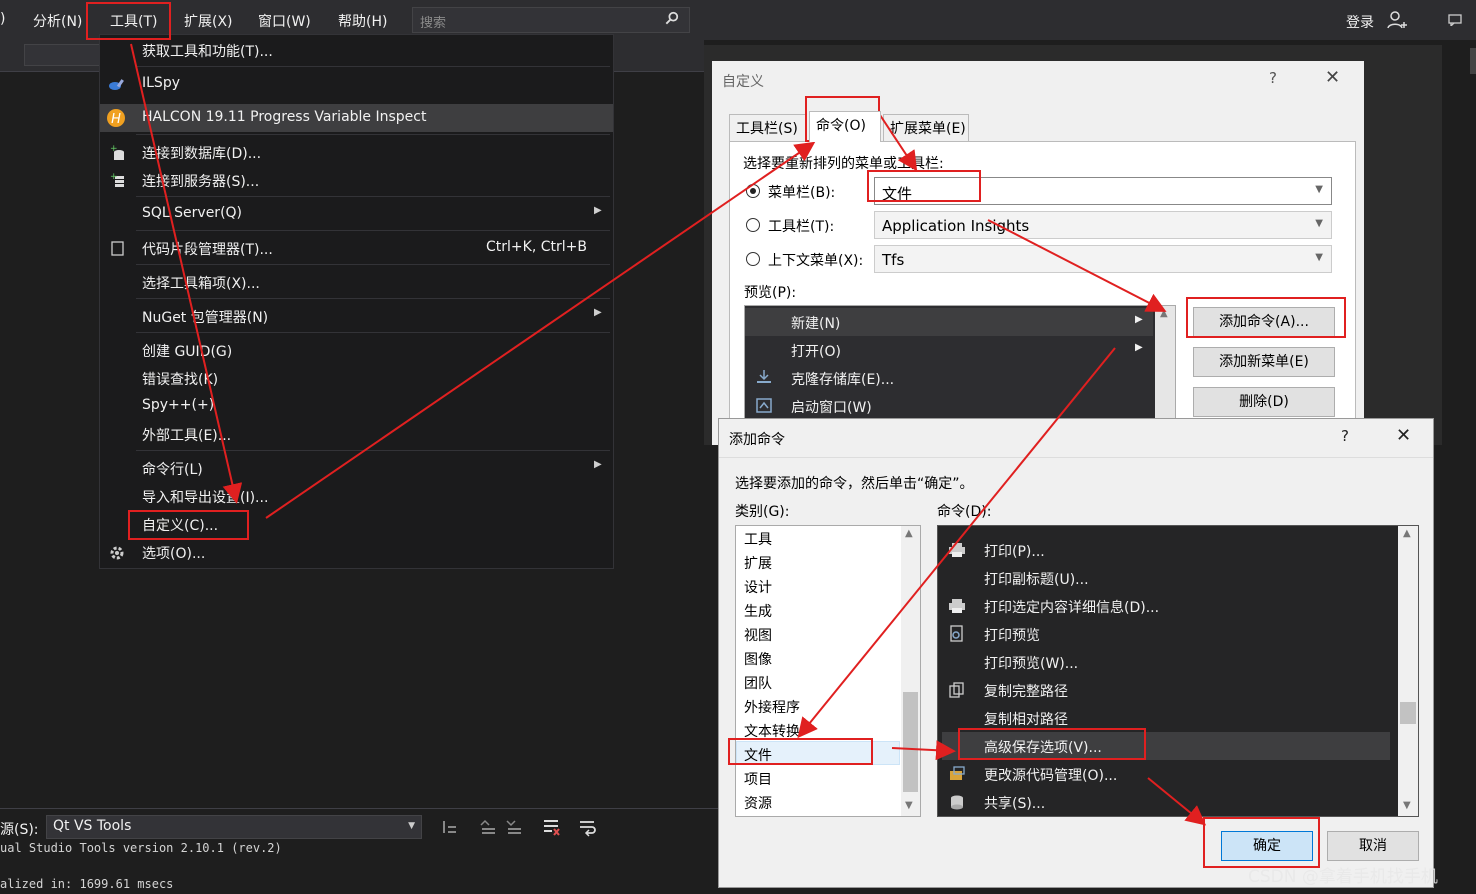 Image resolution: width=1476 pixels, height=894 pixels. Describe the element at coordinates (768, 128) in the screenshot. I see `tab-toolbars: 工具栏(S)` at that location.